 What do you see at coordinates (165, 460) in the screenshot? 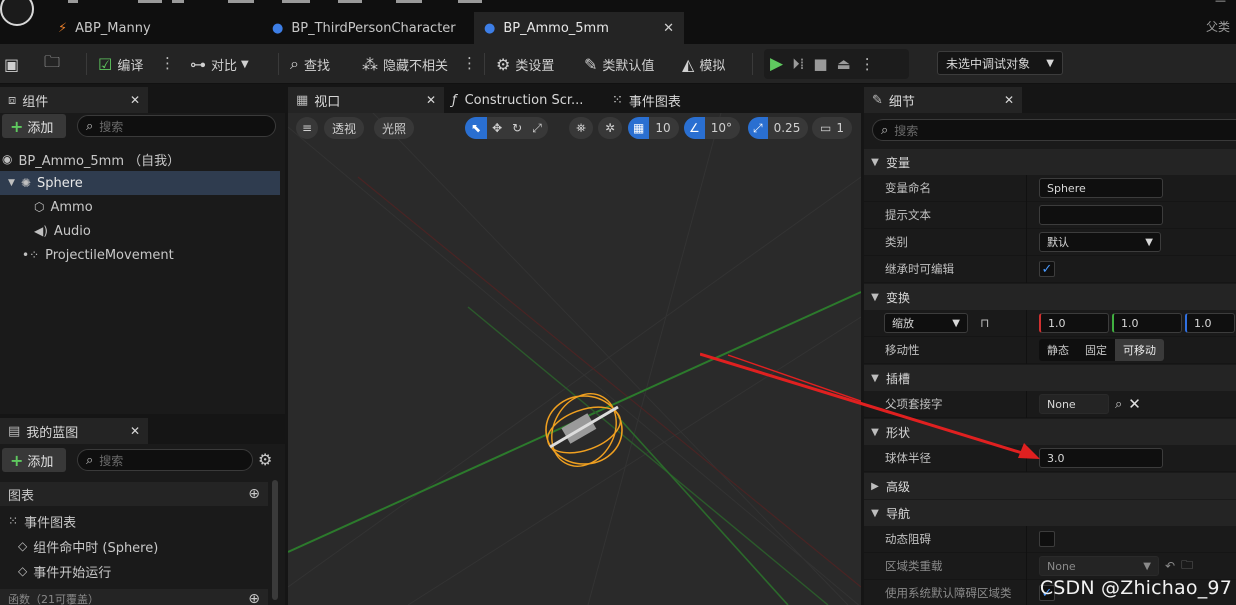
I see `my-blueprint-search-input: ⌕ 搜索` at bounding box center [165, 460].